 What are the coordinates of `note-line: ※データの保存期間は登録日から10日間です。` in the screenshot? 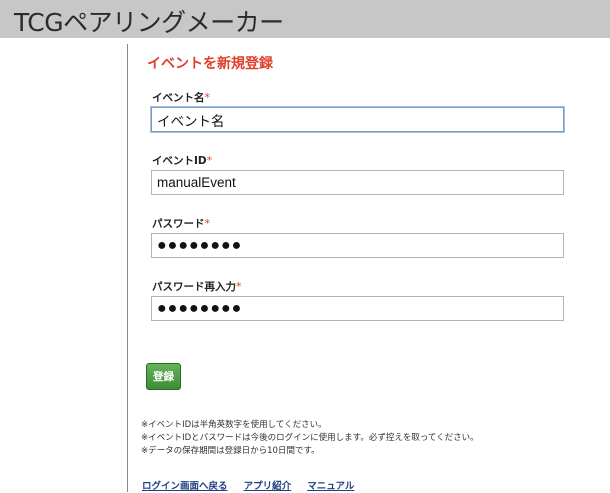 It's located at (230, 451).